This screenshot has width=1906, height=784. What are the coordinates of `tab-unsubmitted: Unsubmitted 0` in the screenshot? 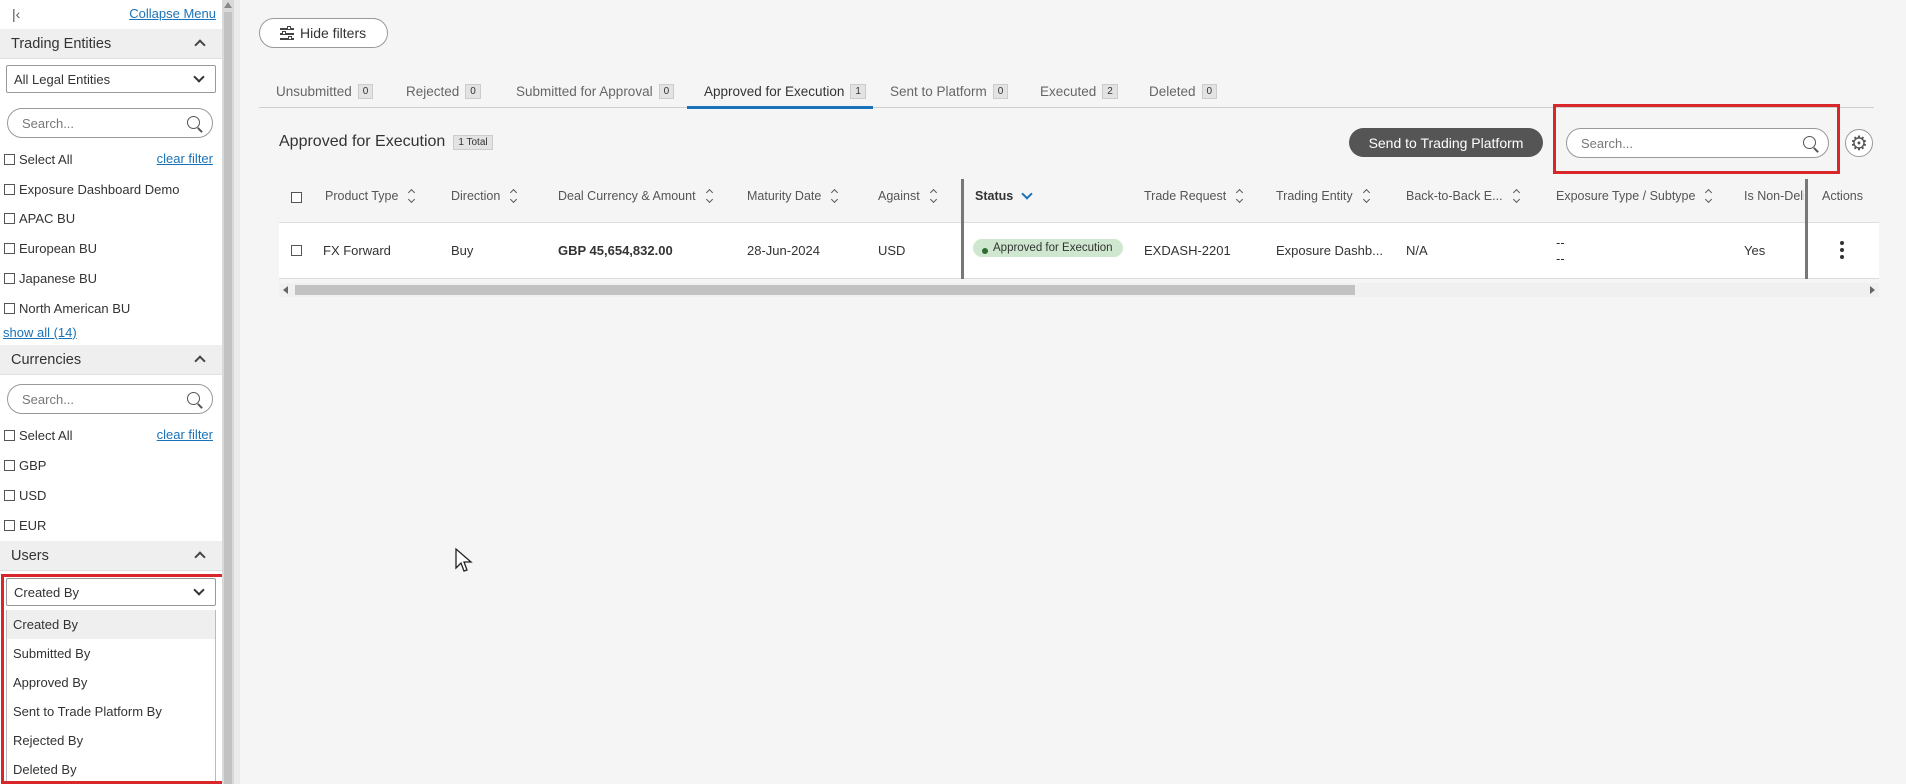 It's located at (324, 91).